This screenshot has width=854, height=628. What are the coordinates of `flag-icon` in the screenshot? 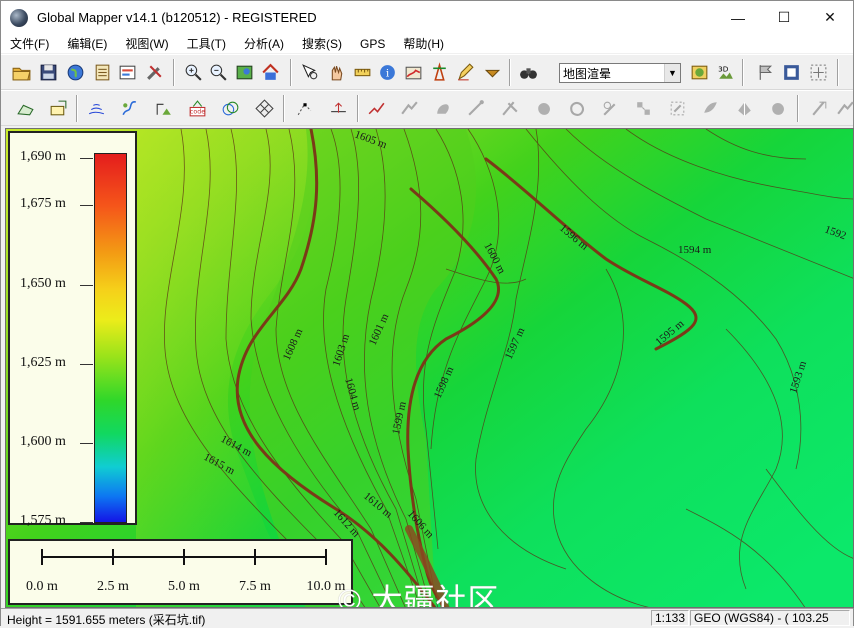 It's located at (765, 72).